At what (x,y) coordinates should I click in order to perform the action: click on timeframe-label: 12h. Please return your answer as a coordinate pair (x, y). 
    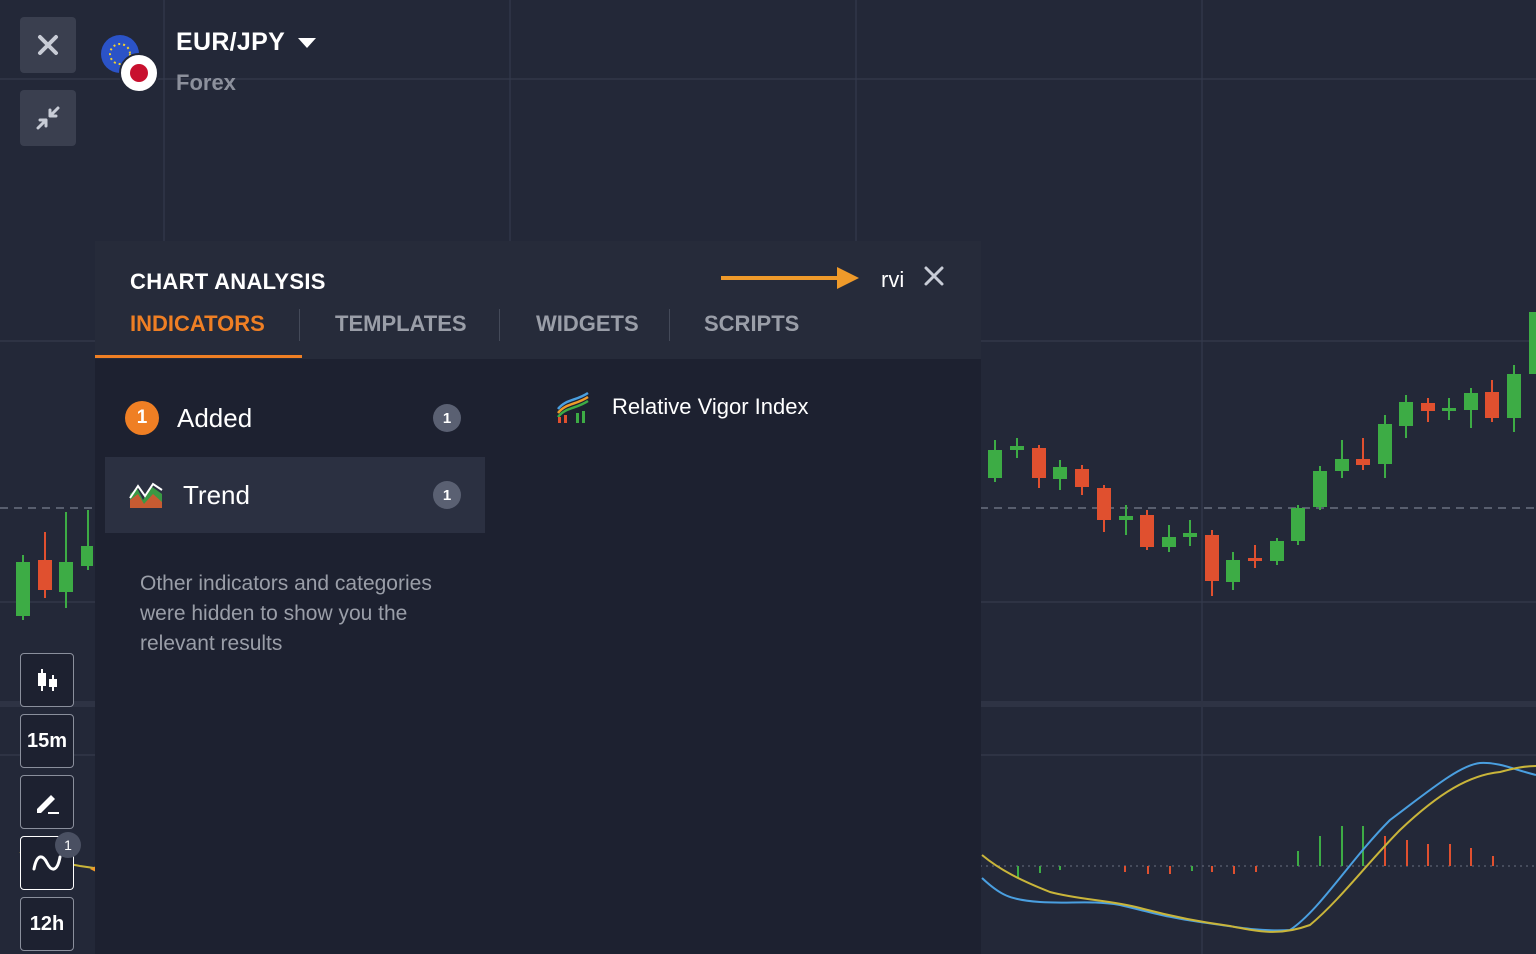
    Looking at the image, I should click on (47, 923).